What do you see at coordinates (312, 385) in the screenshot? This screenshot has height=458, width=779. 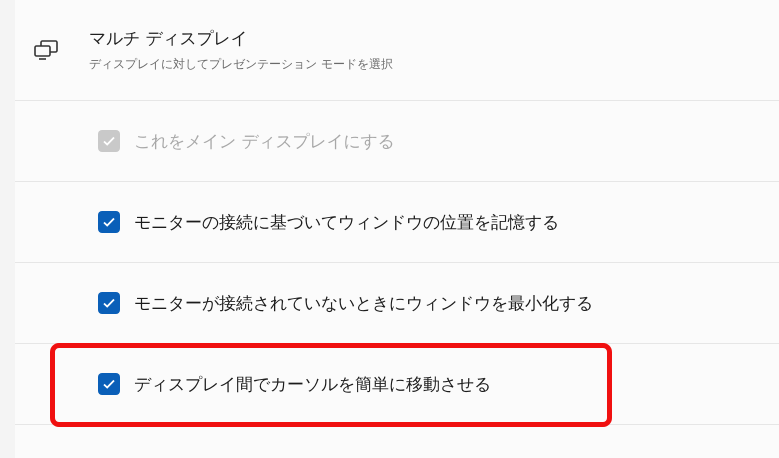 I see `option-label: ディスプレイ間でカーソルを簡単に移動させる` at bounding box center [312, 385].